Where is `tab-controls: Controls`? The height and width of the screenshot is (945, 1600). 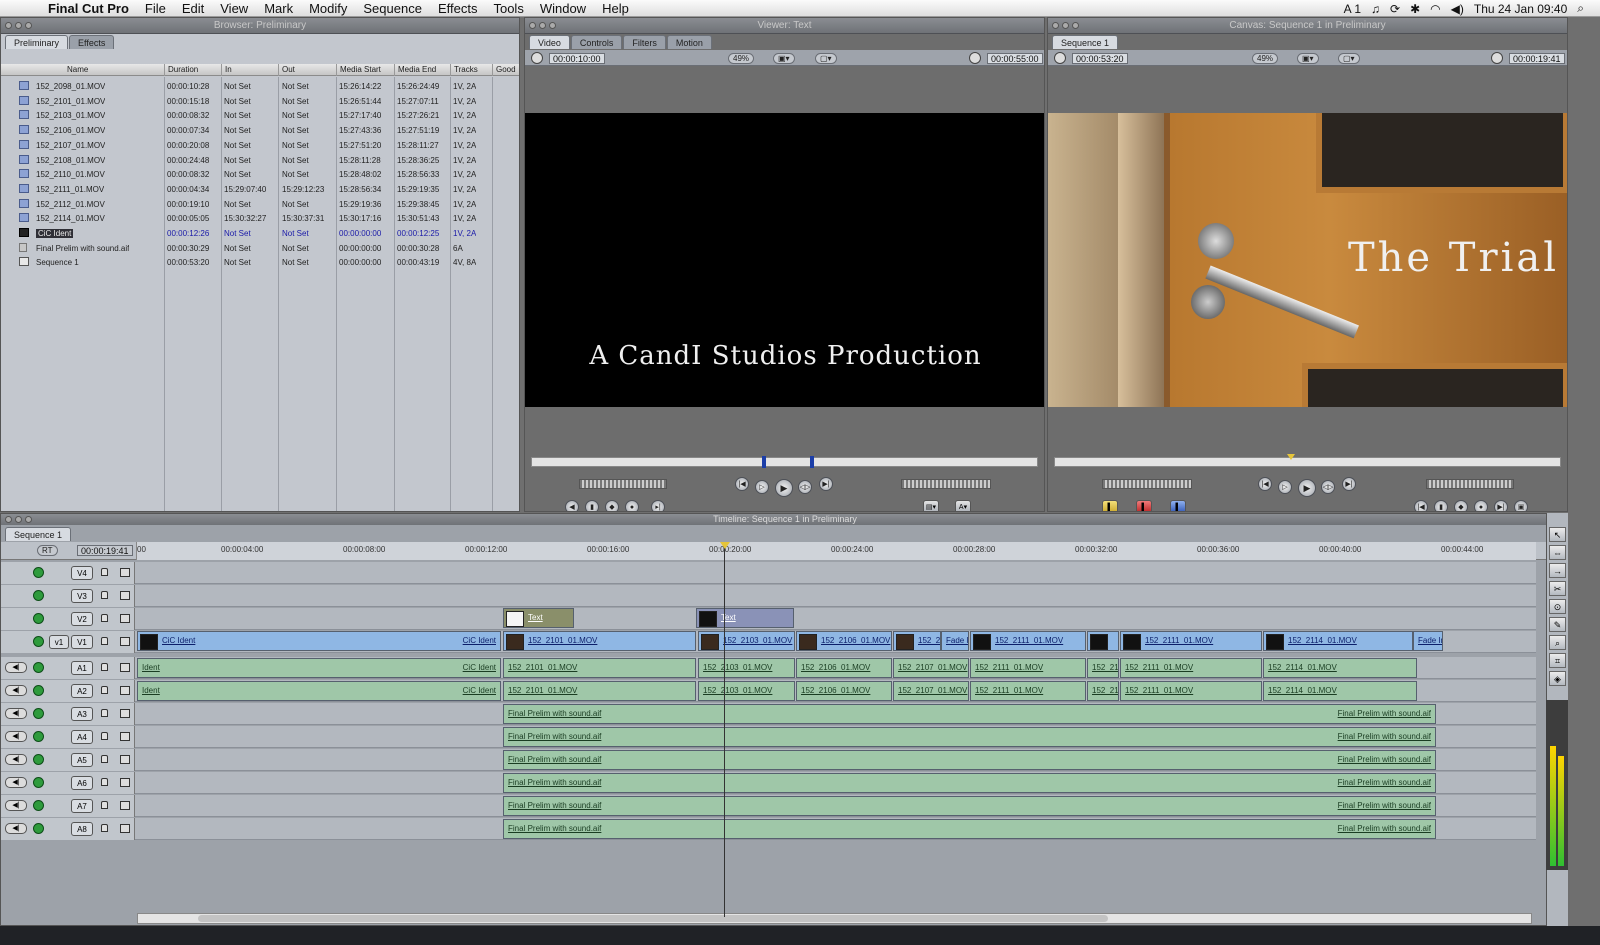 tab-controls: Controls is located at coordinates (596, 42).